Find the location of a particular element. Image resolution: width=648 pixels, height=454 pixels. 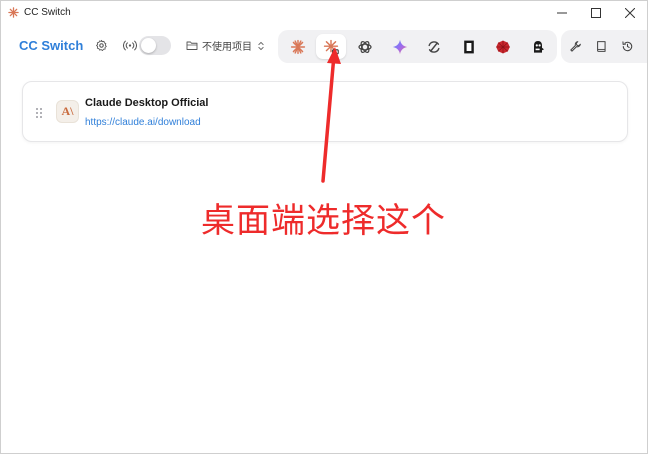

folder-icon is located at coordinates (192, 45).